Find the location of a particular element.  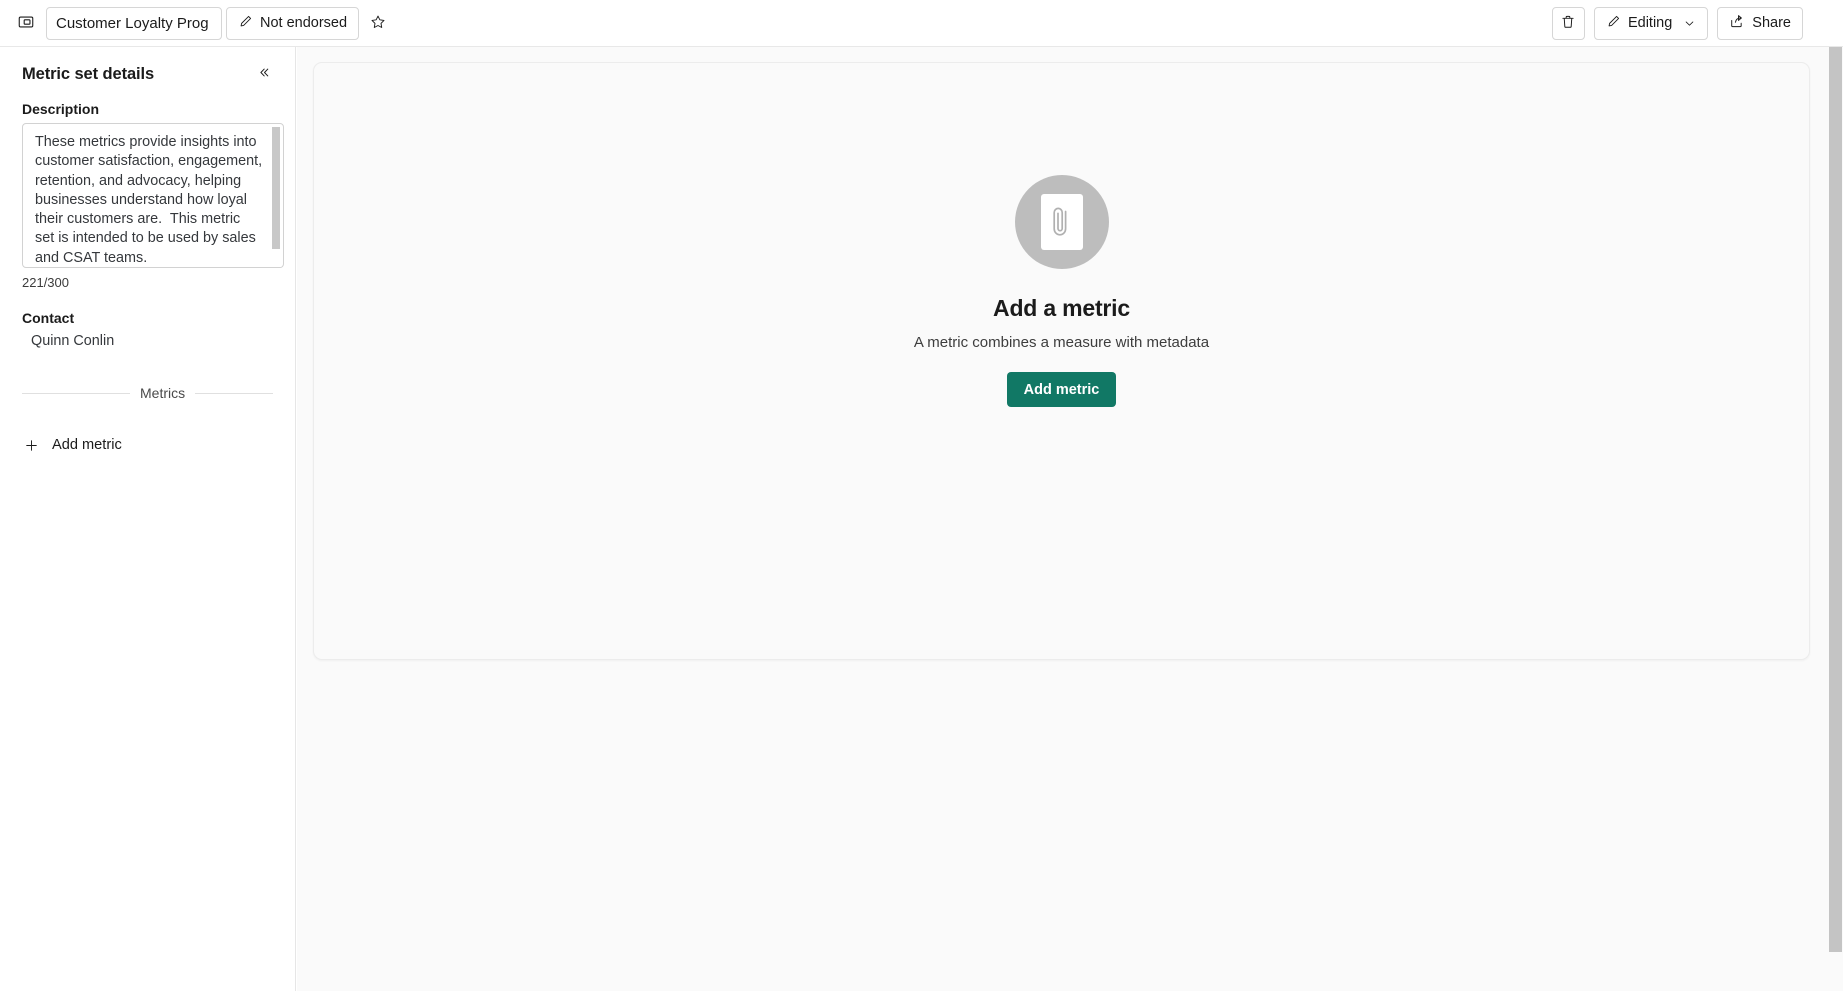

plus-icon is located at coordinates (31, 445).